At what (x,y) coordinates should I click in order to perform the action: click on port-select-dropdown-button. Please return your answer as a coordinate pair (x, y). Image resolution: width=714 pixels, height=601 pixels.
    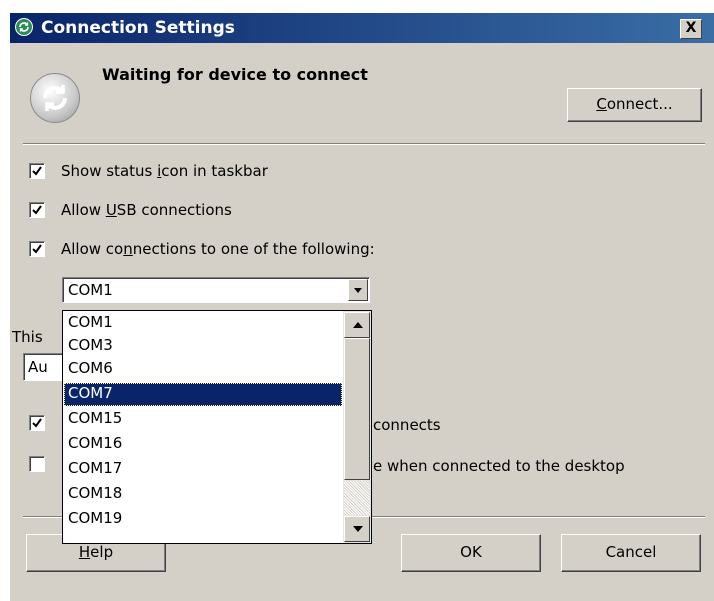
    Looking at the image, I should click on (358, 290).